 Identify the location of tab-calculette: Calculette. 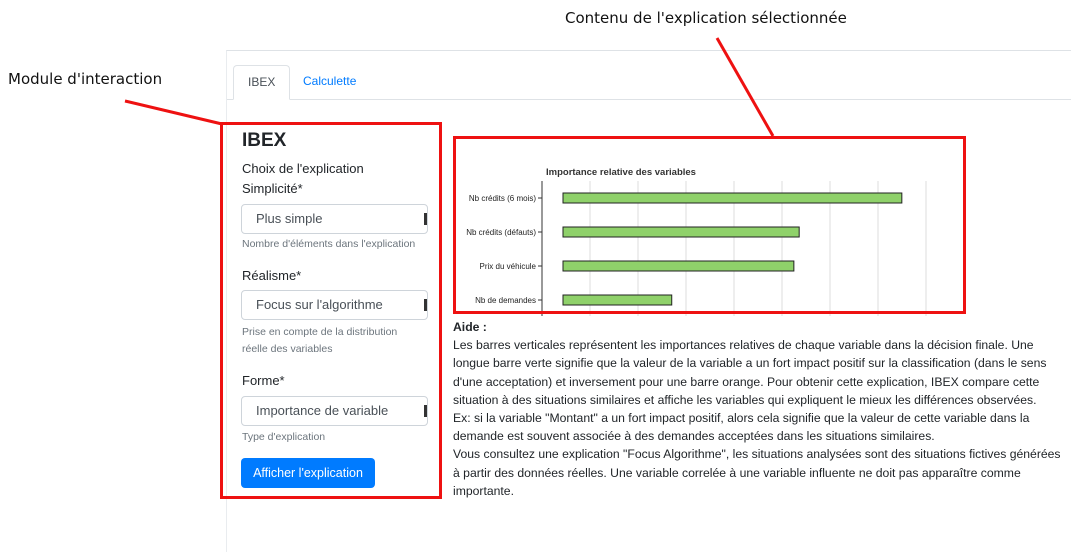
(329, 82).